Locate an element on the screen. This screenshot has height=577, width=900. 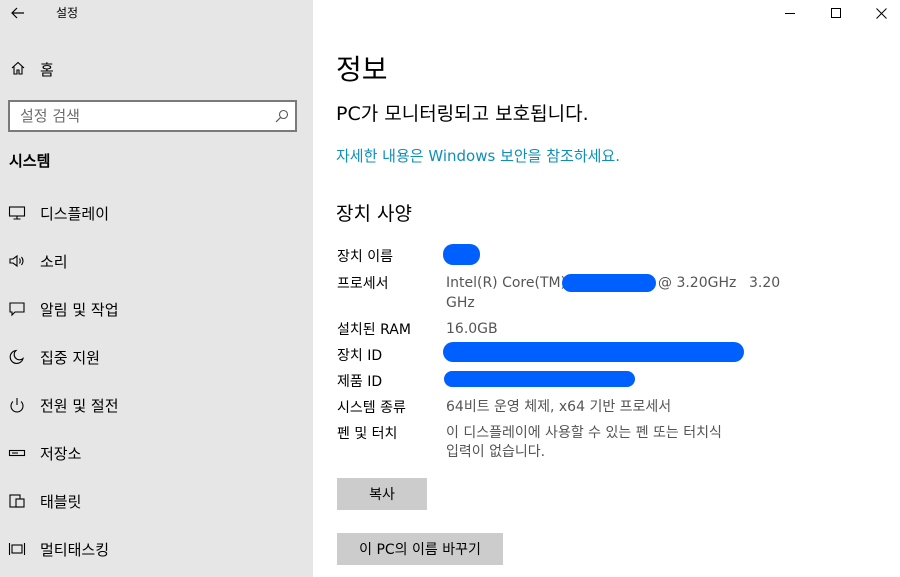
sidebar-item-tablet: 태블릿 is located at coordinates (156, 501).